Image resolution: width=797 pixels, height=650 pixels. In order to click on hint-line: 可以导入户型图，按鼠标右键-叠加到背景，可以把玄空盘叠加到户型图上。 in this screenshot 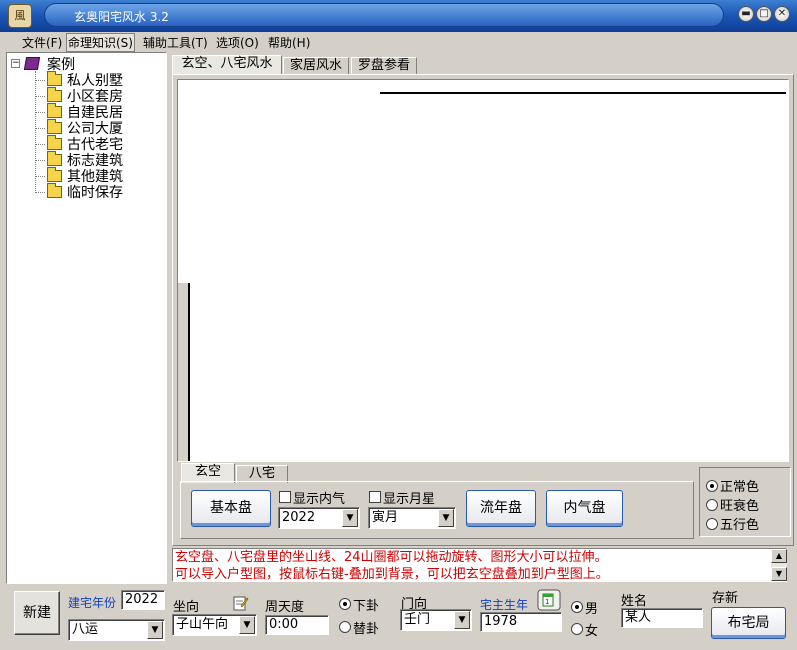, I will do `click(392, 574)`.